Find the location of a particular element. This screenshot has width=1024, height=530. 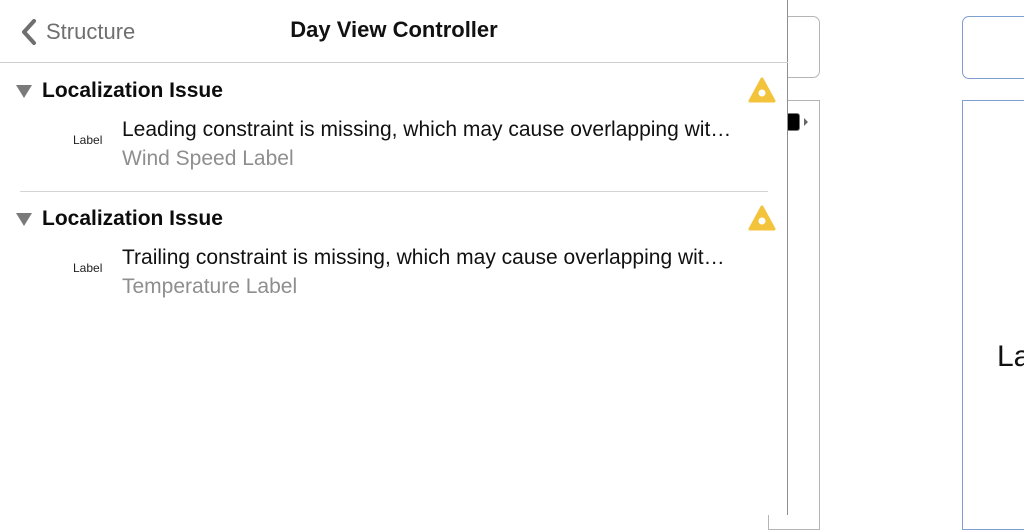

page-title: Day View Controller is located at coordinates (394, 29).